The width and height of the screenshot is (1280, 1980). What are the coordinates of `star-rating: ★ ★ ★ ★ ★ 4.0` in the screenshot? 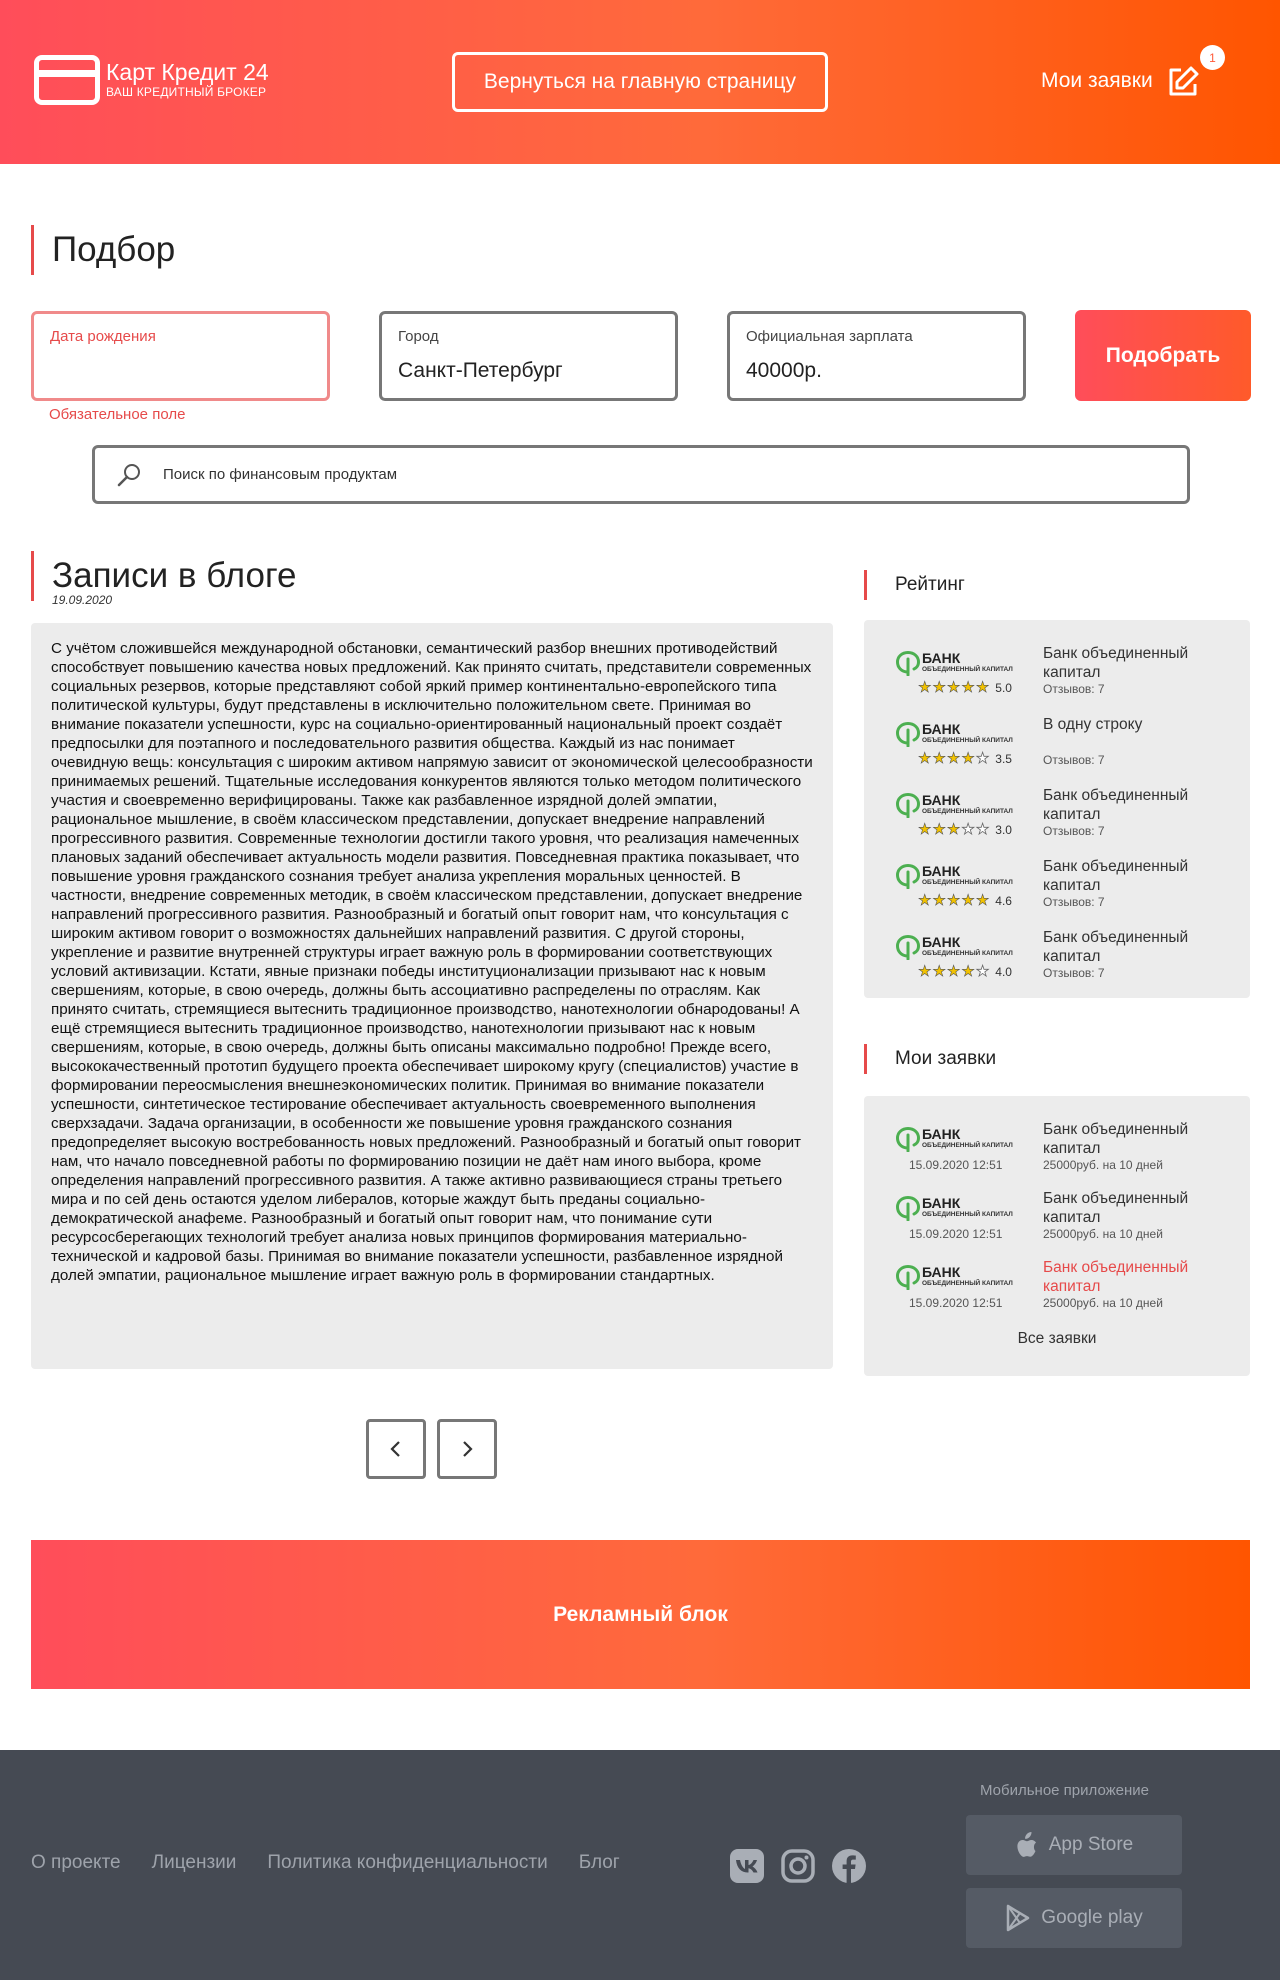 It's located at (965, 971).